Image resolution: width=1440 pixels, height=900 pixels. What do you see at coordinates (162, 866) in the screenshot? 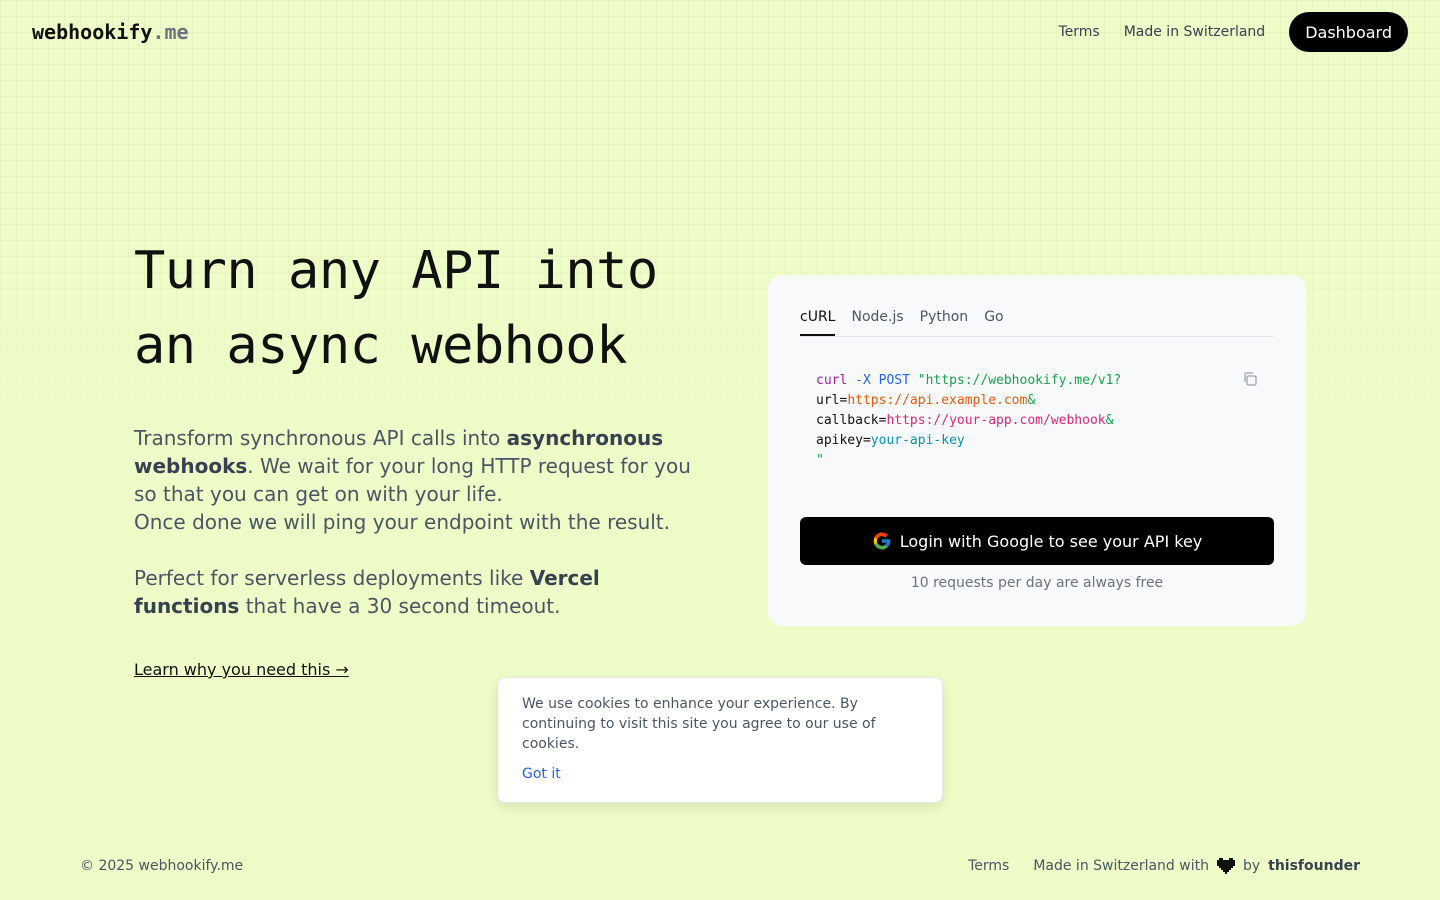
I see `footer-copyright: © 2025 webhookify.me` at bounding box center [162, 866].